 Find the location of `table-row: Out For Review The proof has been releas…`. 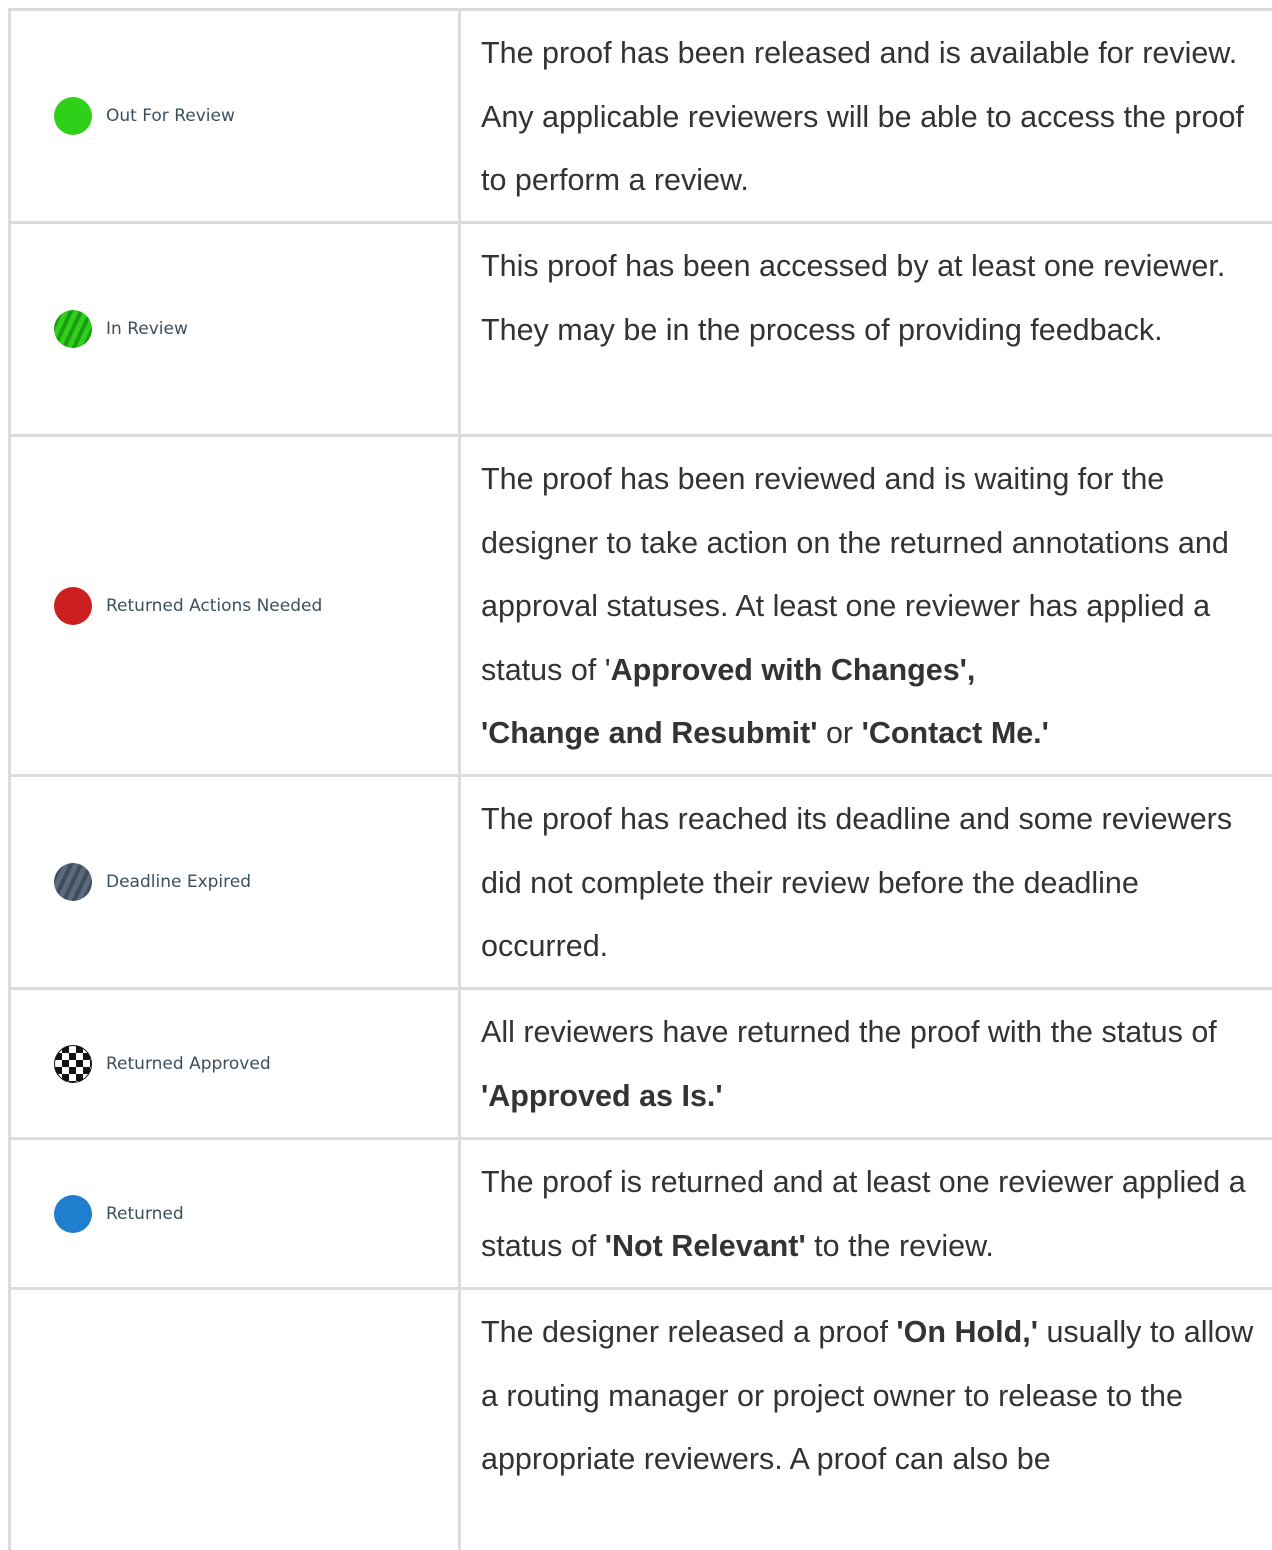

table-row: Out For Review The proof has been releas… is located at coordinates (641, 117).